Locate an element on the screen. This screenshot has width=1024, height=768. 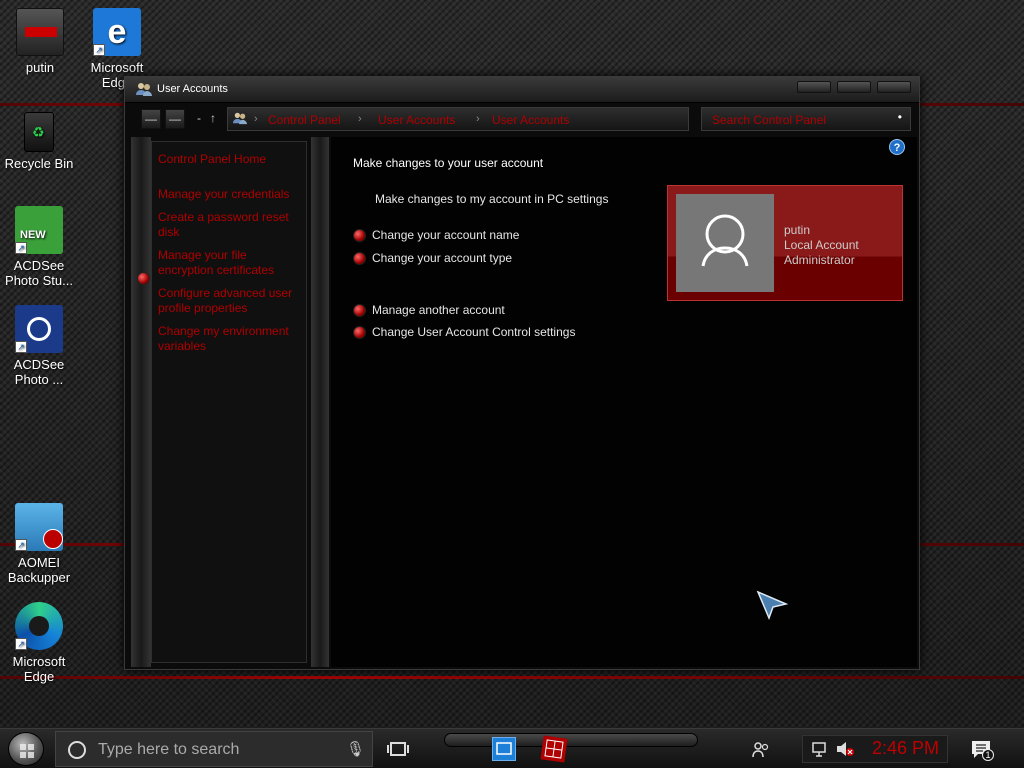
camera-icon: ↗ is located at coordinates (39, 329).